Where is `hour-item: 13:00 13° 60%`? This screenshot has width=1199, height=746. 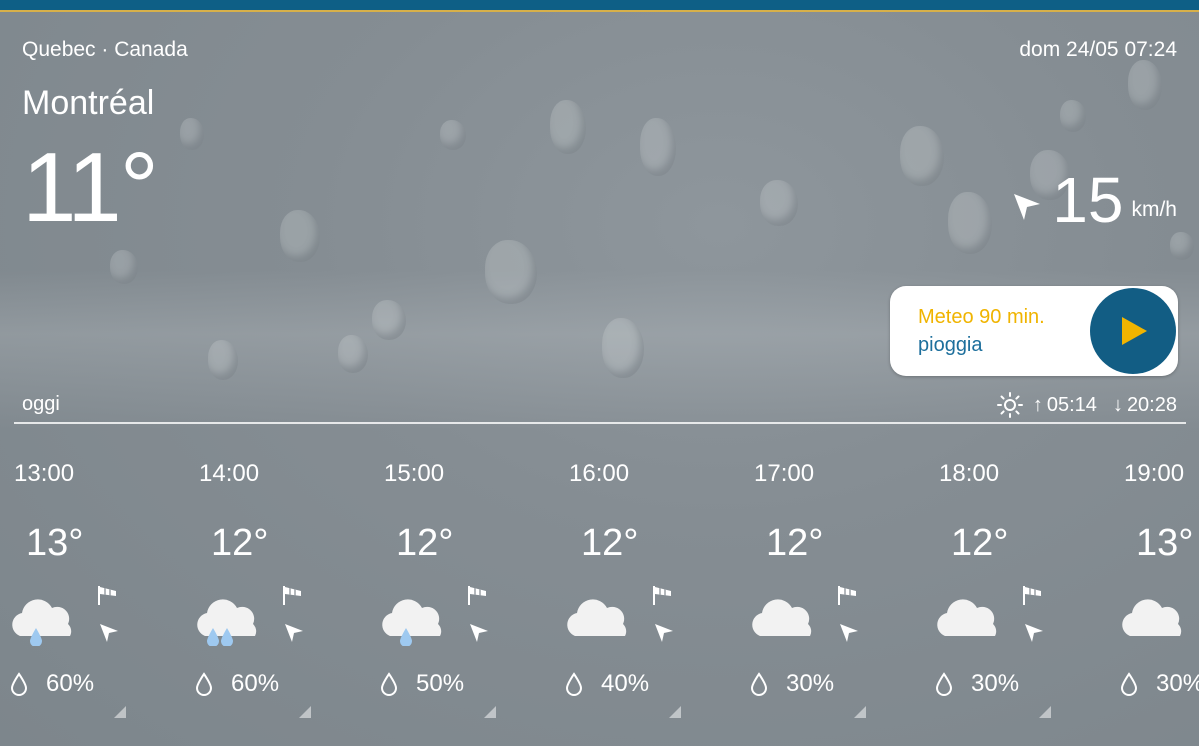 hour-item: 13:00 13° 60% is located at coordinates (92, 585).